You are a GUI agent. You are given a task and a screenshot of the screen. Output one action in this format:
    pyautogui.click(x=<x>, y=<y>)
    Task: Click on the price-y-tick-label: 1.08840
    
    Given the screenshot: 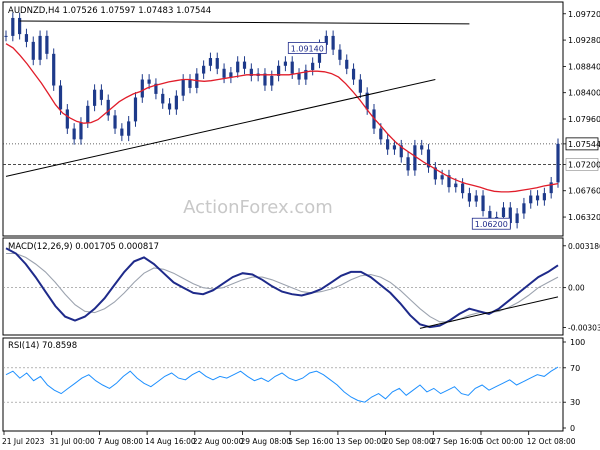 What is the action you would take?
    pyautogui.click(x=584, y=66)
    